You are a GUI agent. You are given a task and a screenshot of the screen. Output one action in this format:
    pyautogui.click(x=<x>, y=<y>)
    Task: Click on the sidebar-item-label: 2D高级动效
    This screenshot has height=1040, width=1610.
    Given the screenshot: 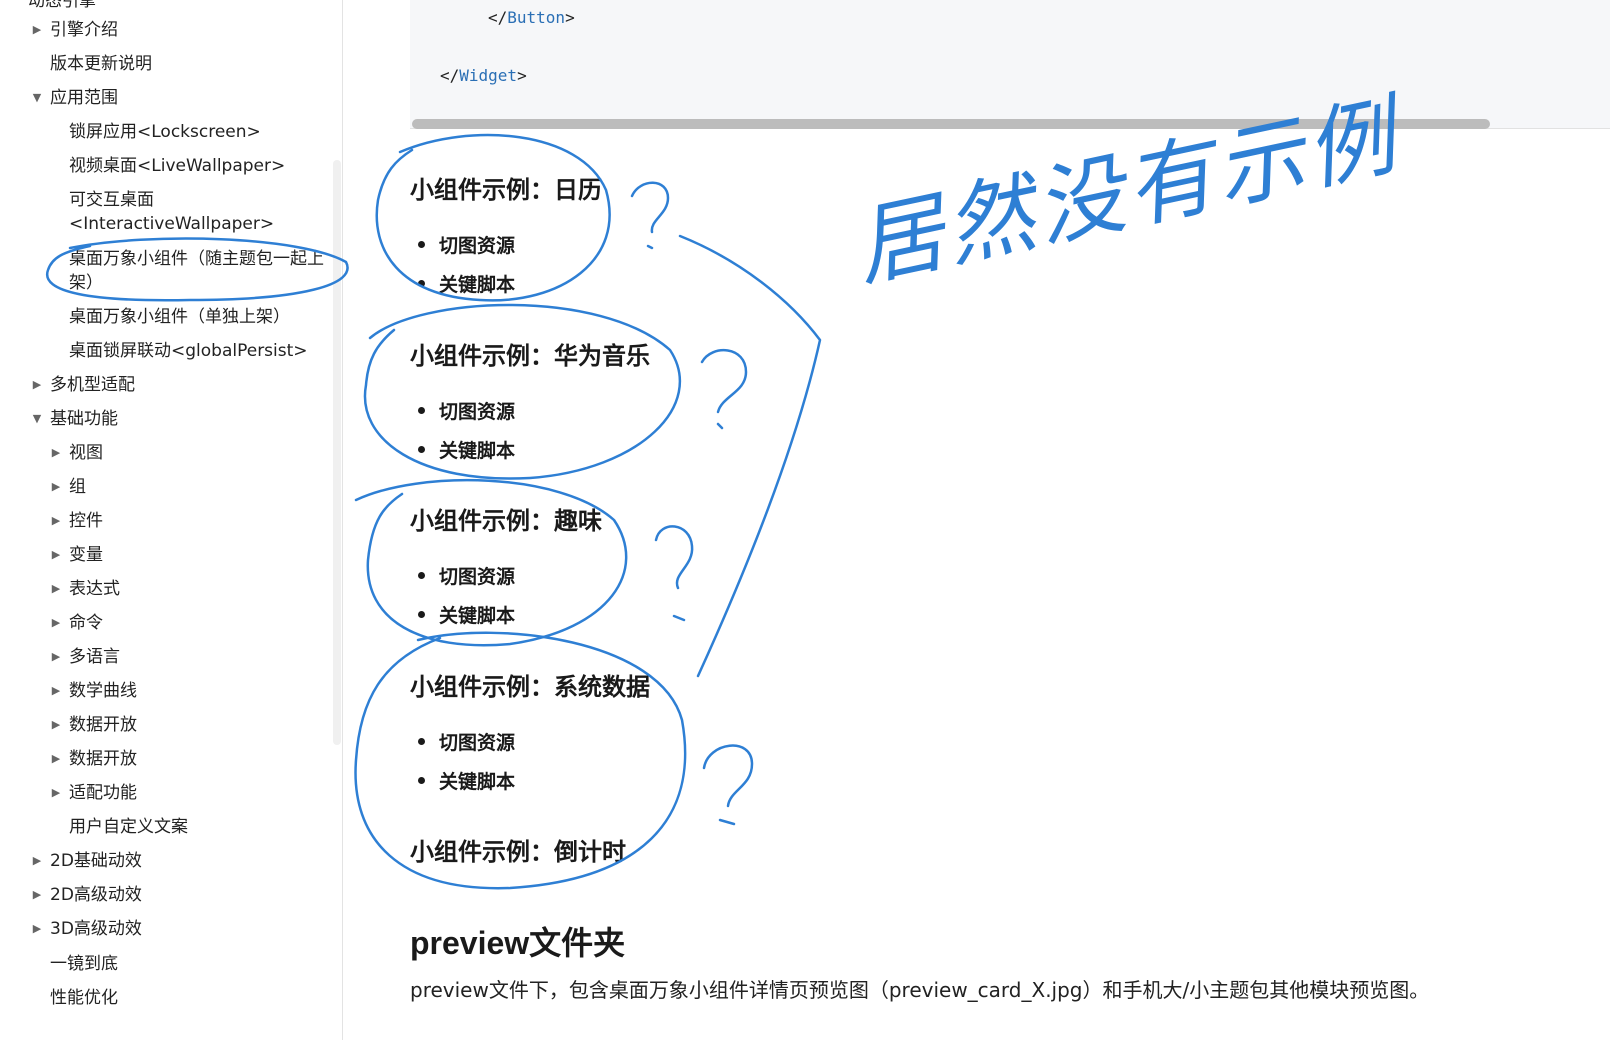 What is the action you would take?
    pyautogui.click(x=96, y=895)
    